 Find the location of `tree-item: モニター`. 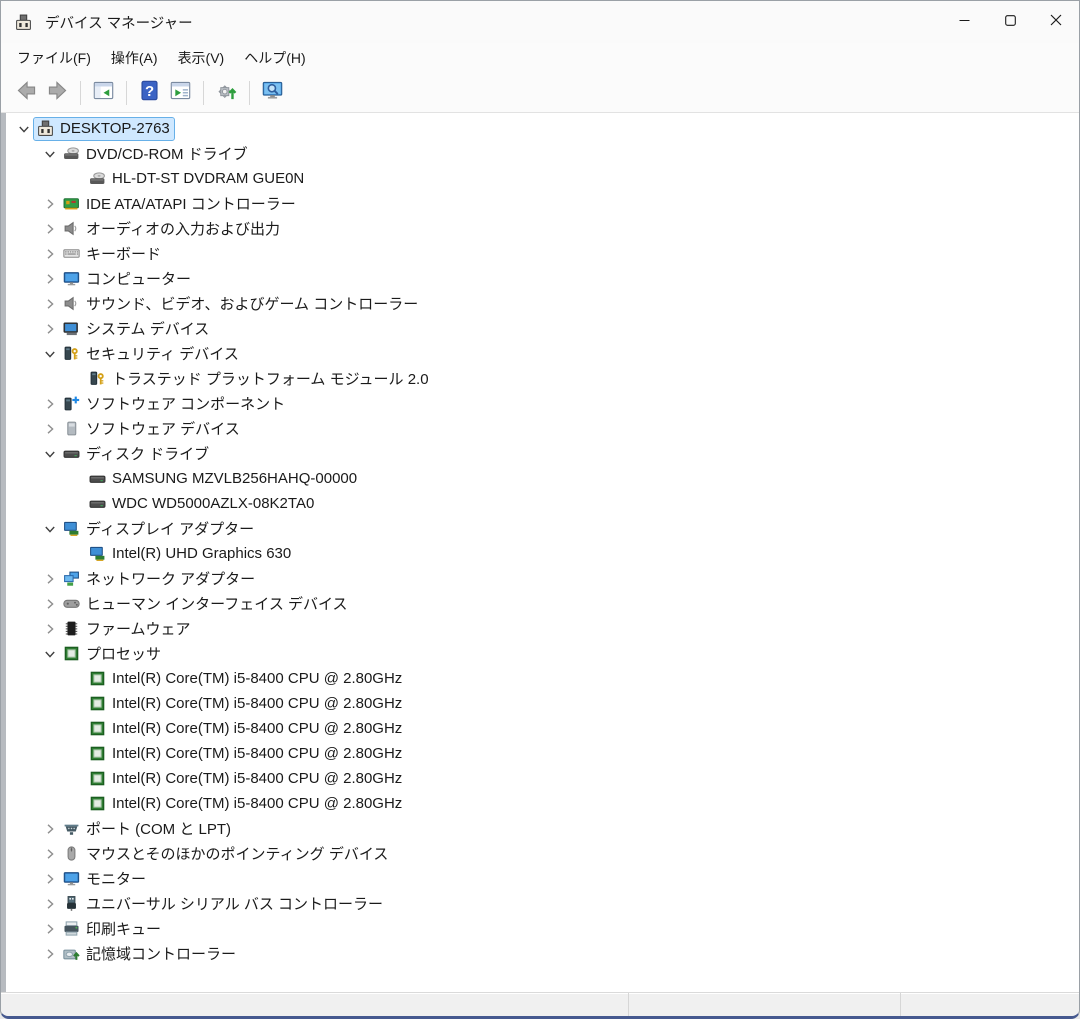

tree-item: モニター is located at coordinates (105, 879).